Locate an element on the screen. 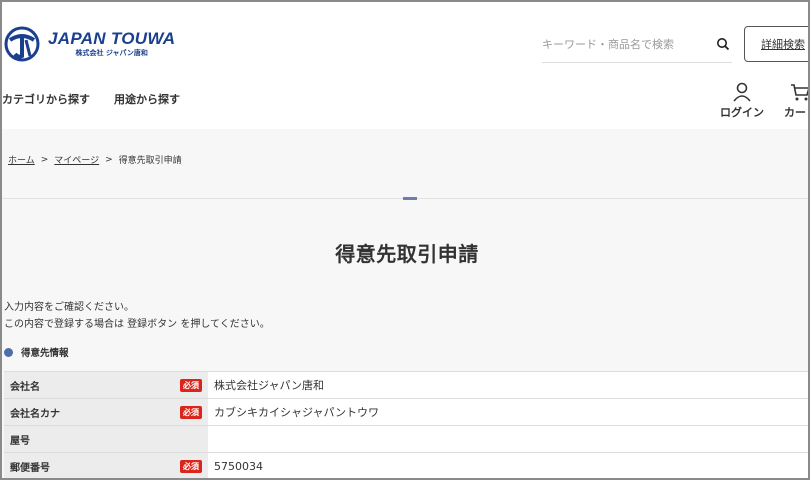 The image size is (810, 480). section-header: 得意先情報 is located at coordinates (36, 352).